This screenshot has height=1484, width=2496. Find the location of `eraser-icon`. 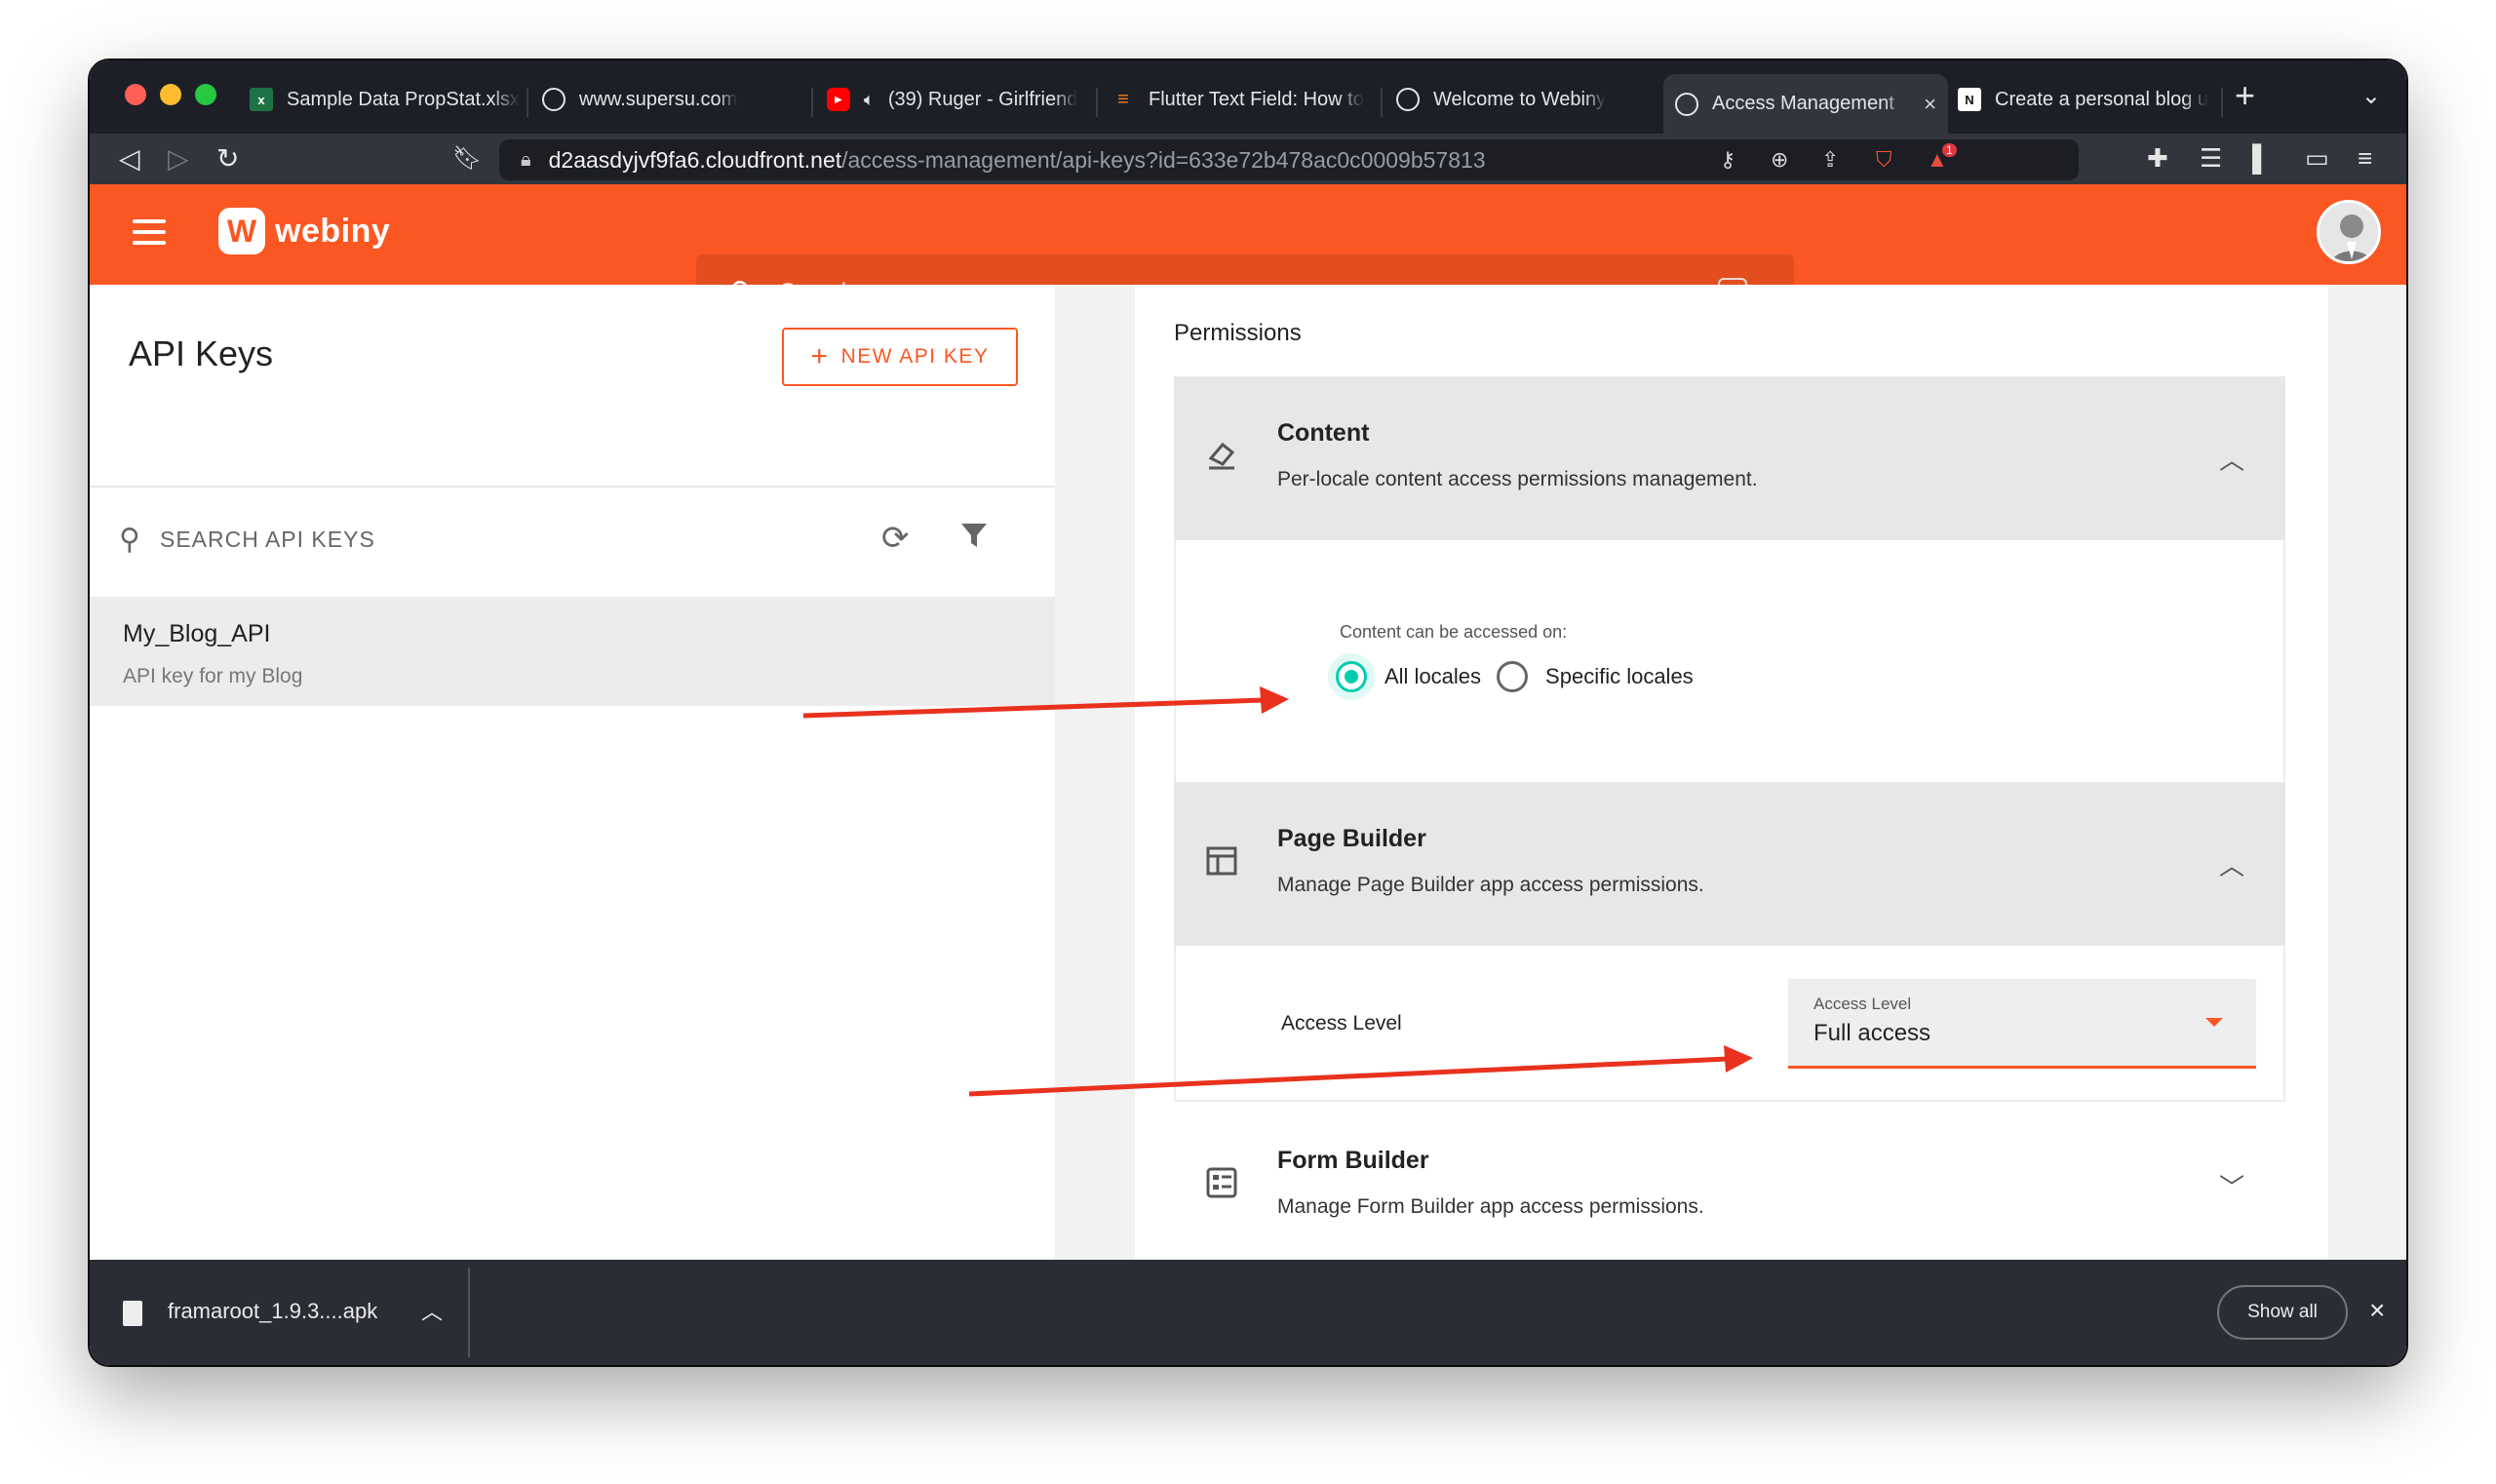

eraser-icon is located at coordinates (1221, 458).